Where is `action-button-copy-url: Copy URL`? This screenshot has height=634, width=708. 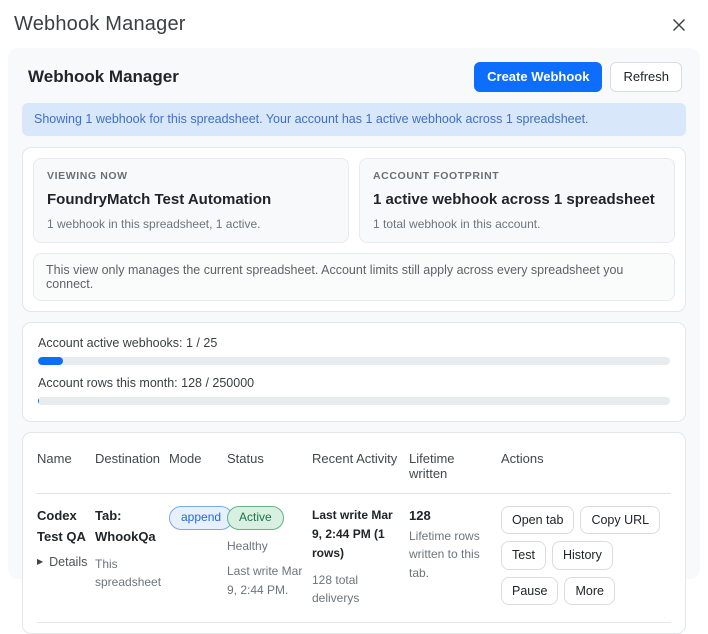
action-button-copy-url: Copy URL is located at coordinates (620, 520).